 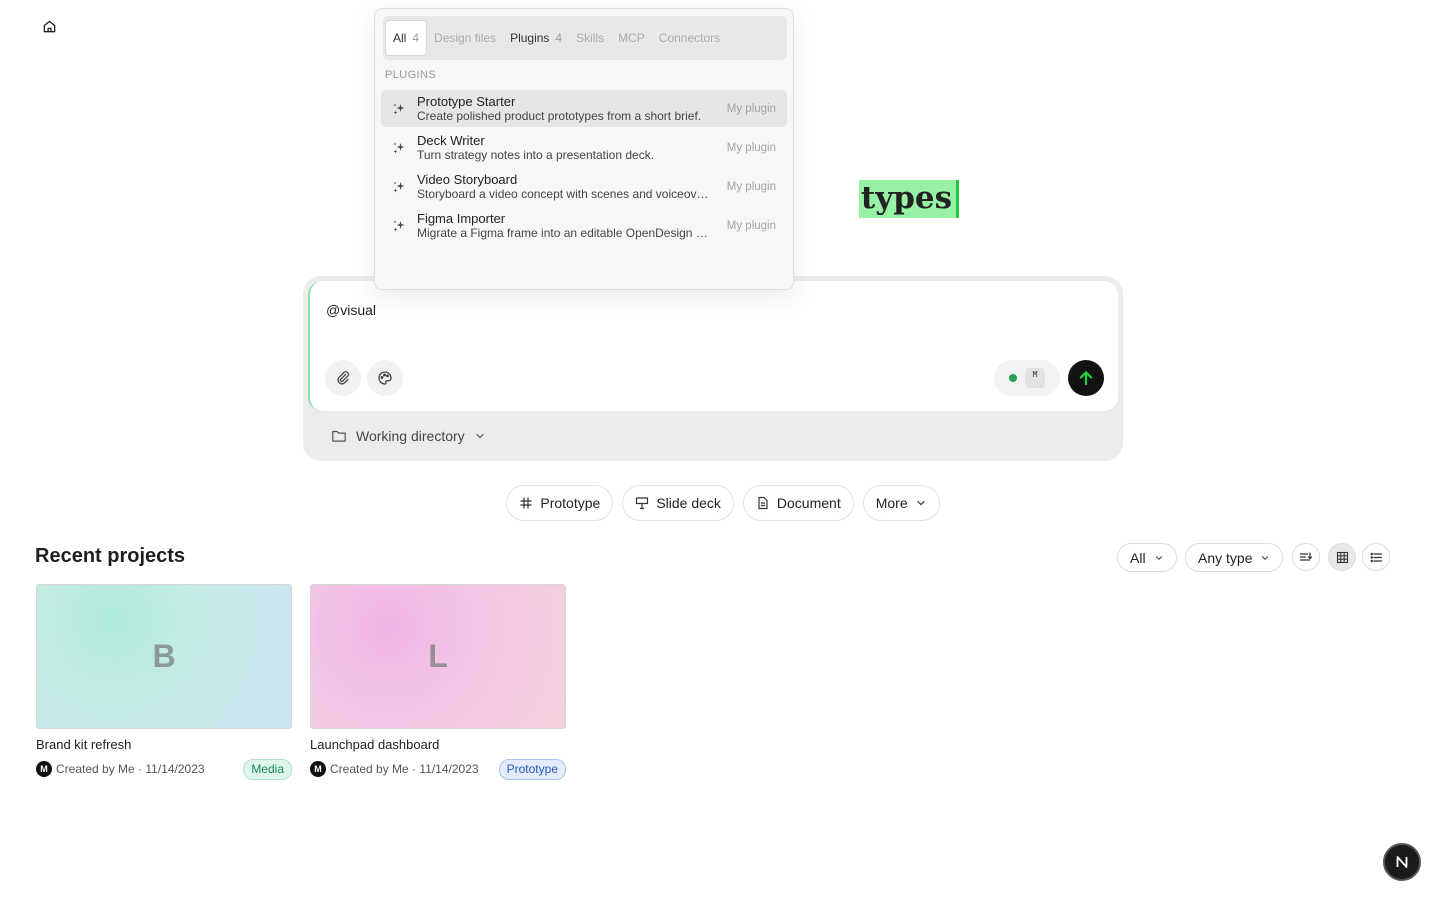 I want to click on home-icon, so click(x=49, y=26).